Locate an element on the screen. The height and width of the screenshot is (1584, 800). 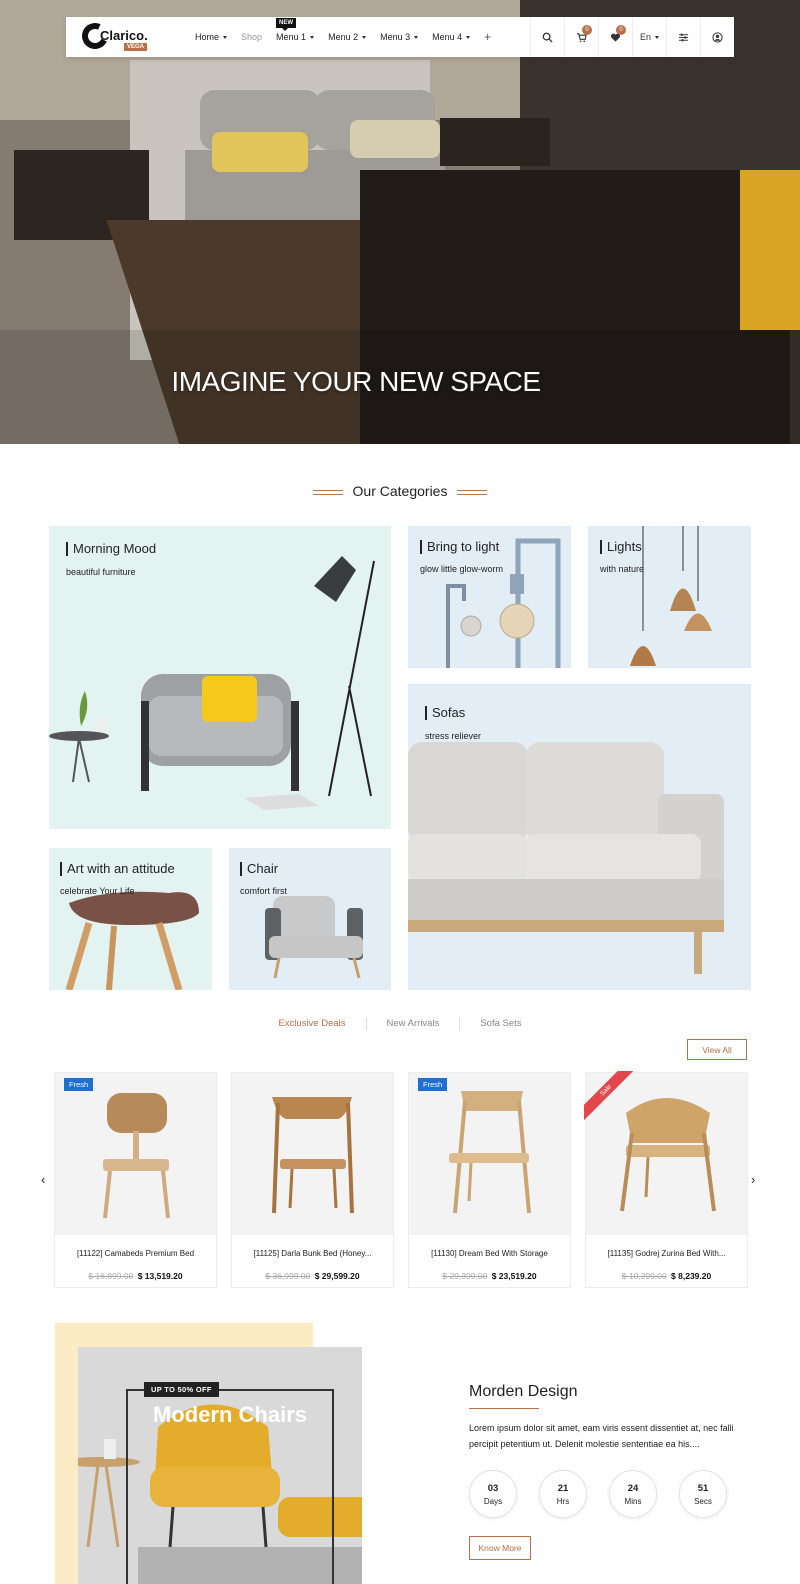
category-name: Art with an attitude is located at coordinates (117, 869).